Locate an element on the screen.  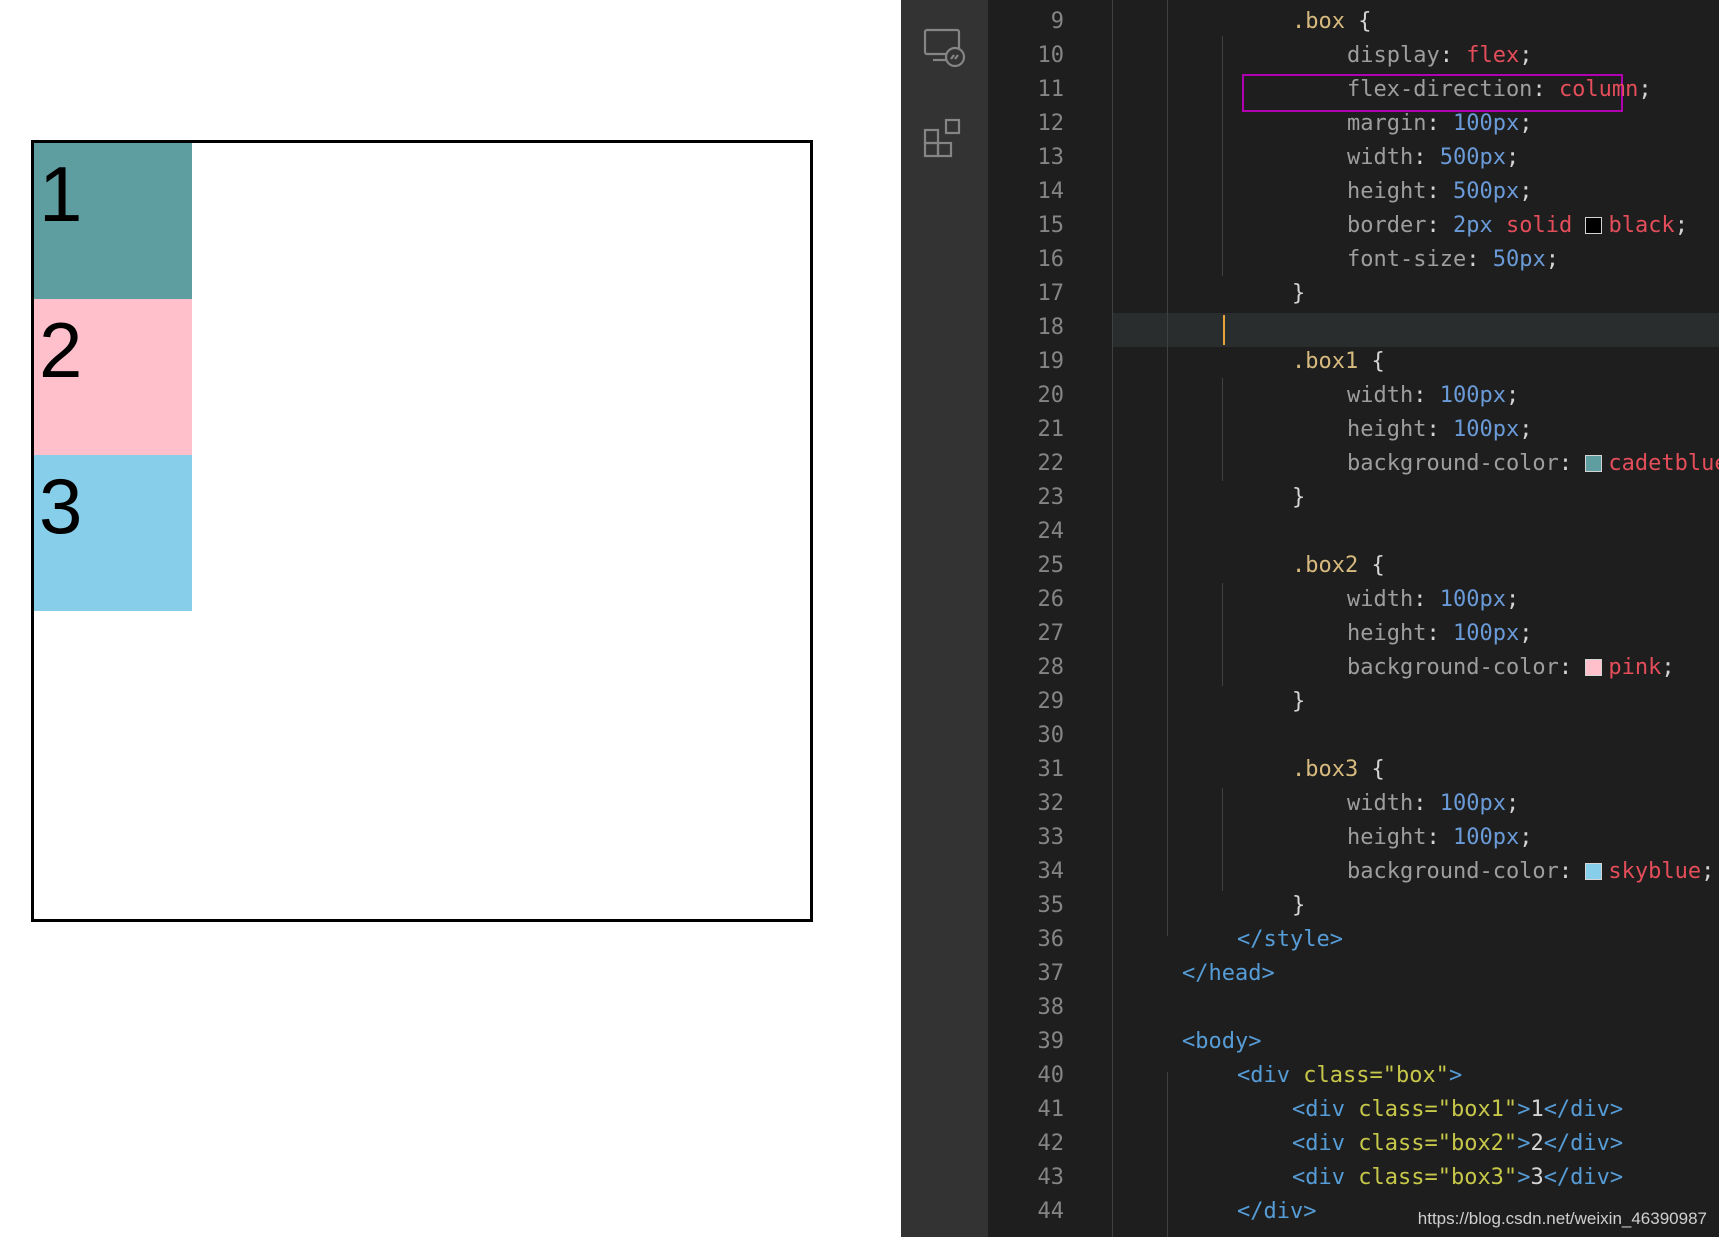
remote-explorer-icon is located at coordinates (944, 47).